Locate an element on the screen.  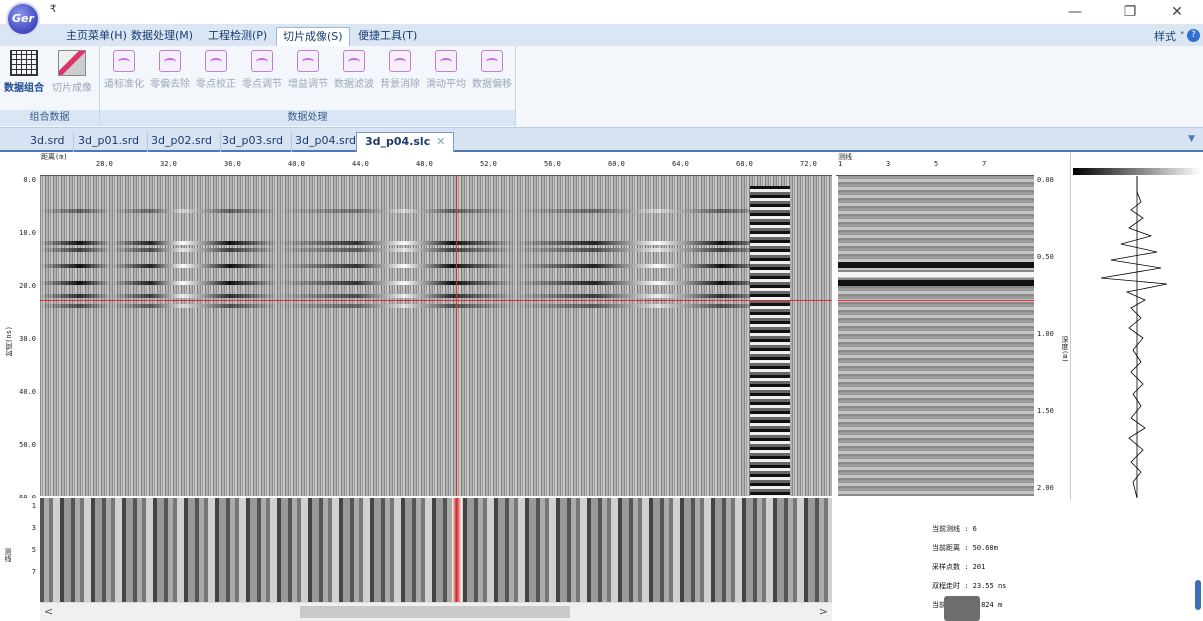
combine-data-button: 数据组合 is located at coordinates (24, 72).